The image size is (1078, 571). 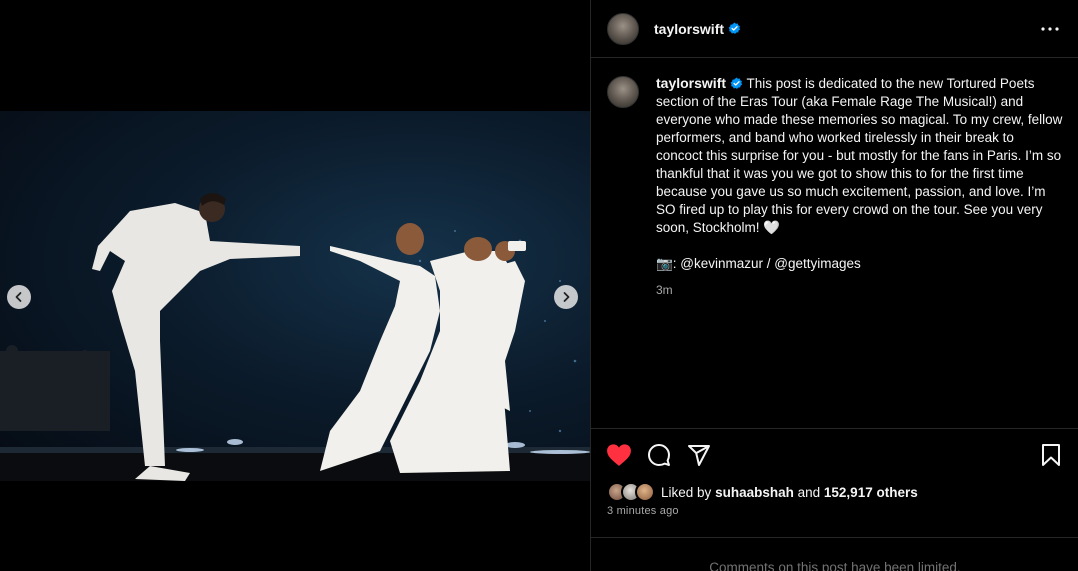 I want to click on author-username: taylorswift, so click(x=689, y=29).